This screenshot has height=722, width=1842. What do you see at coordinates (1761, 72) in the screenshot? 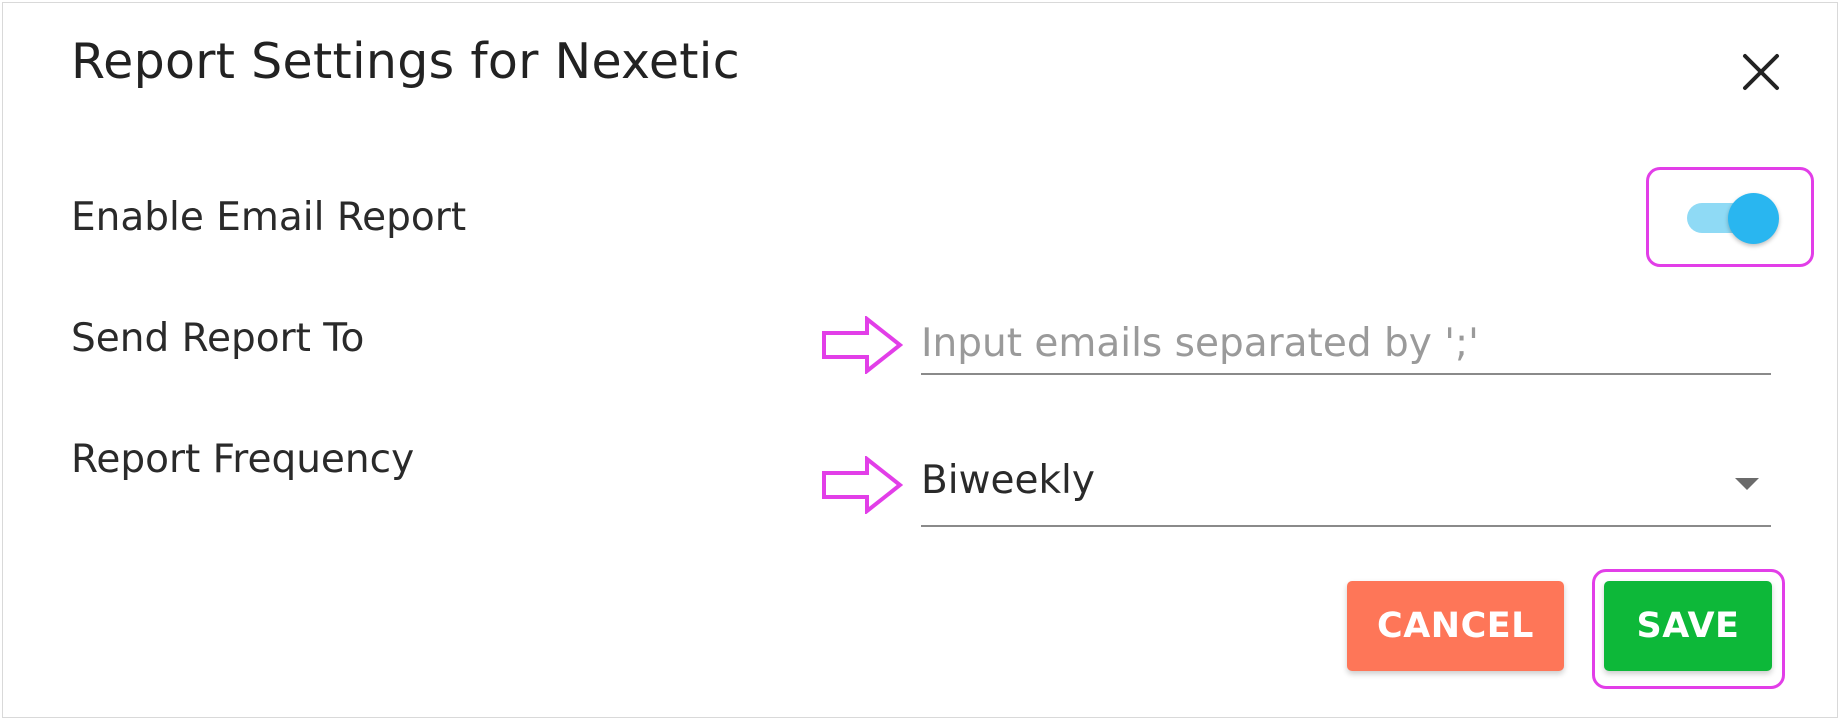
I see `close-icon` at bounding box center [1761, 72].